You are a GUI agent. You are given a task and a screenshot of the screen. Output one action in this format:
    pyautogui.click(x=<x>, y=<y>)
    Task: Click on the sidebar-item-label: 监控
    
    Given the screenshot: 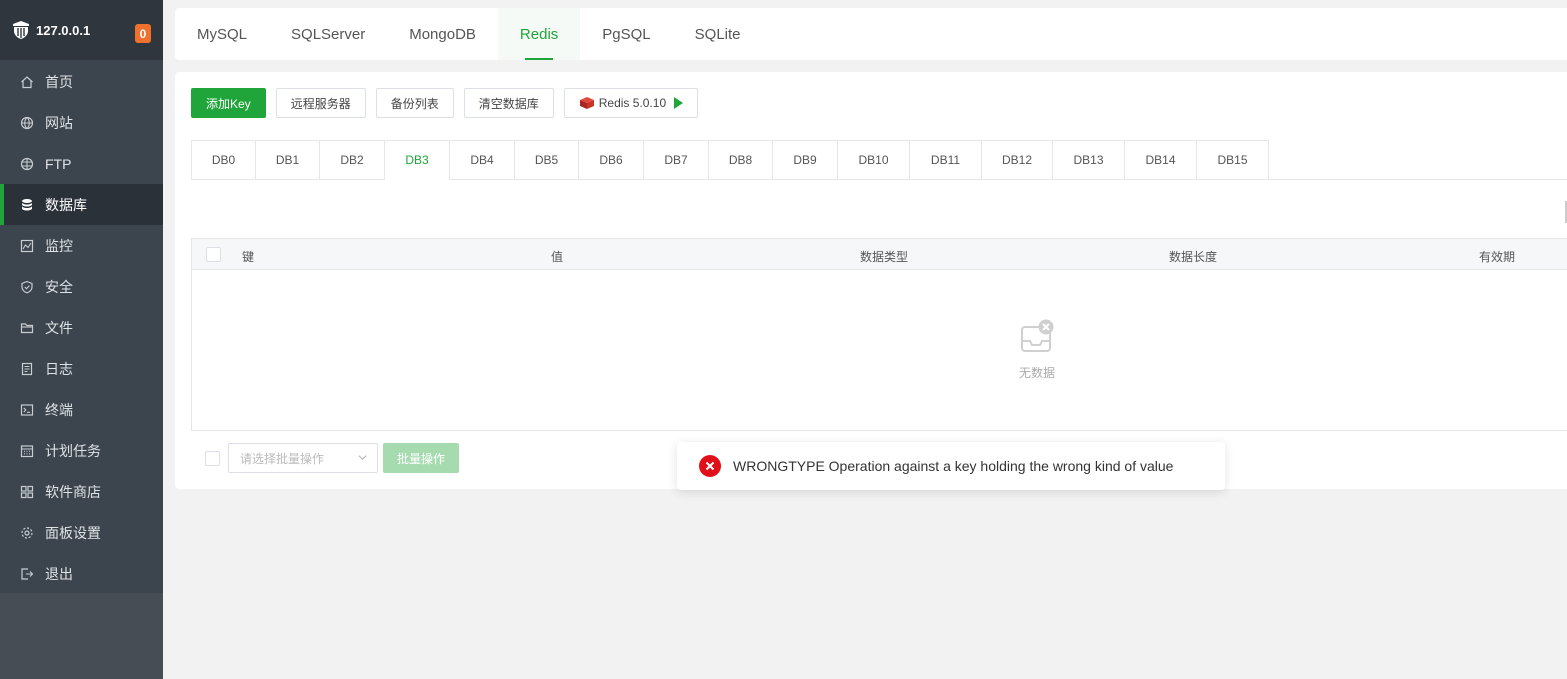 What is the action you would take?
    pyautogui.click(x=59, y=245)
    